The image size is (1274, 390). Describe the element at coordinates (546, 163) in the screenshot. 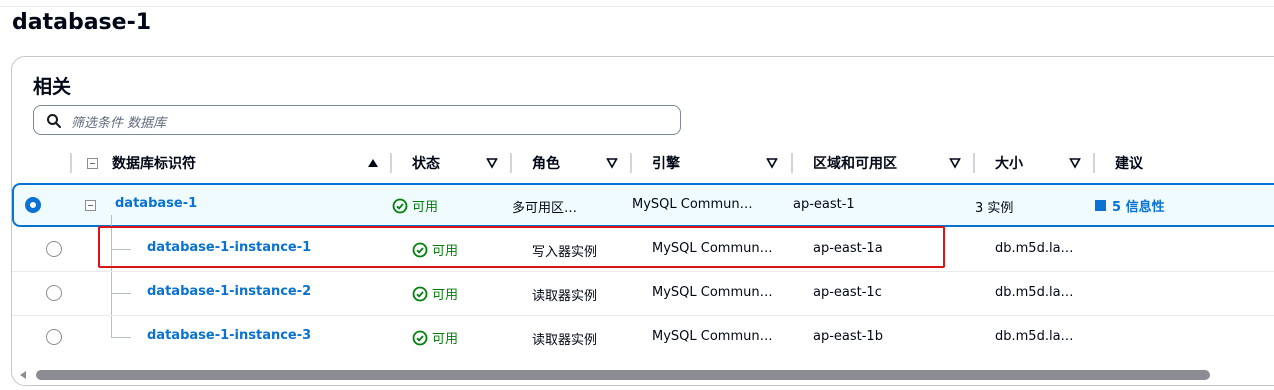

I see `column-header-role: 角色` at that location.